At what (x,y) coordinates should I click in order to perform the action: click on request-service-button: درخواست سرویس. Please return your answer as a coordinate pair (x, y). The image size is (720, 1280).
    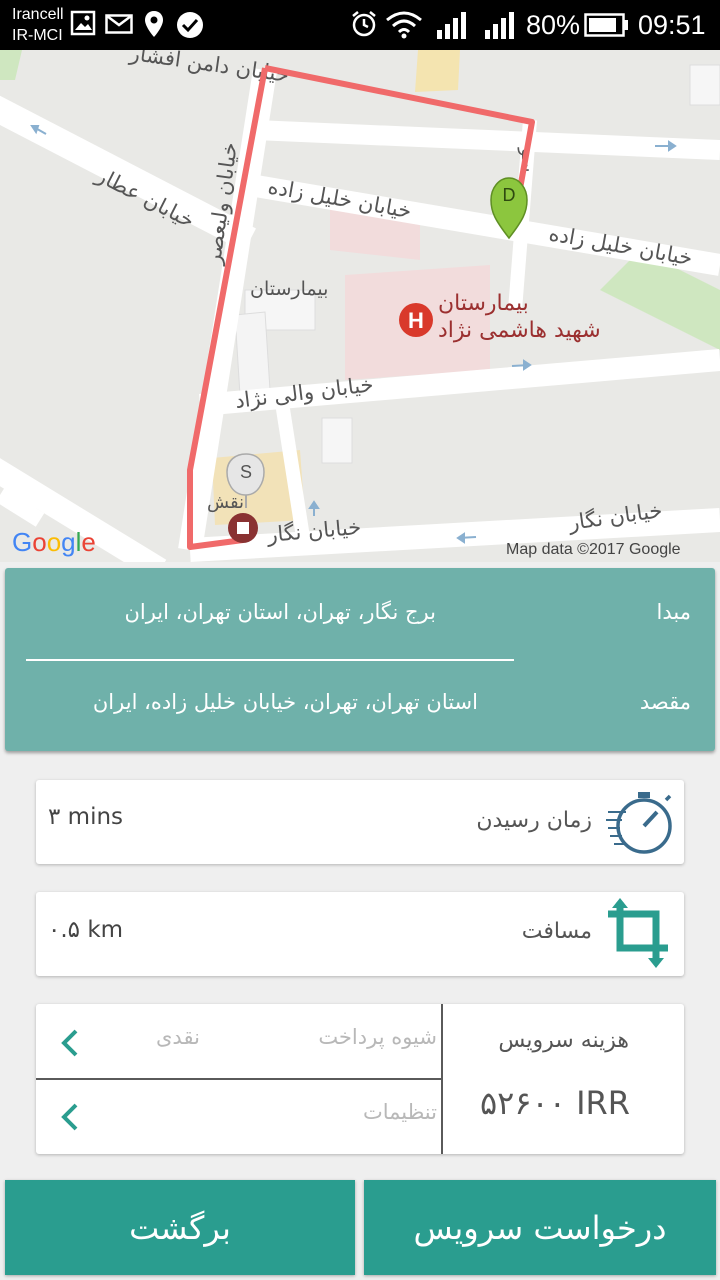
    Looking at the image, I should click on (540, 1227).